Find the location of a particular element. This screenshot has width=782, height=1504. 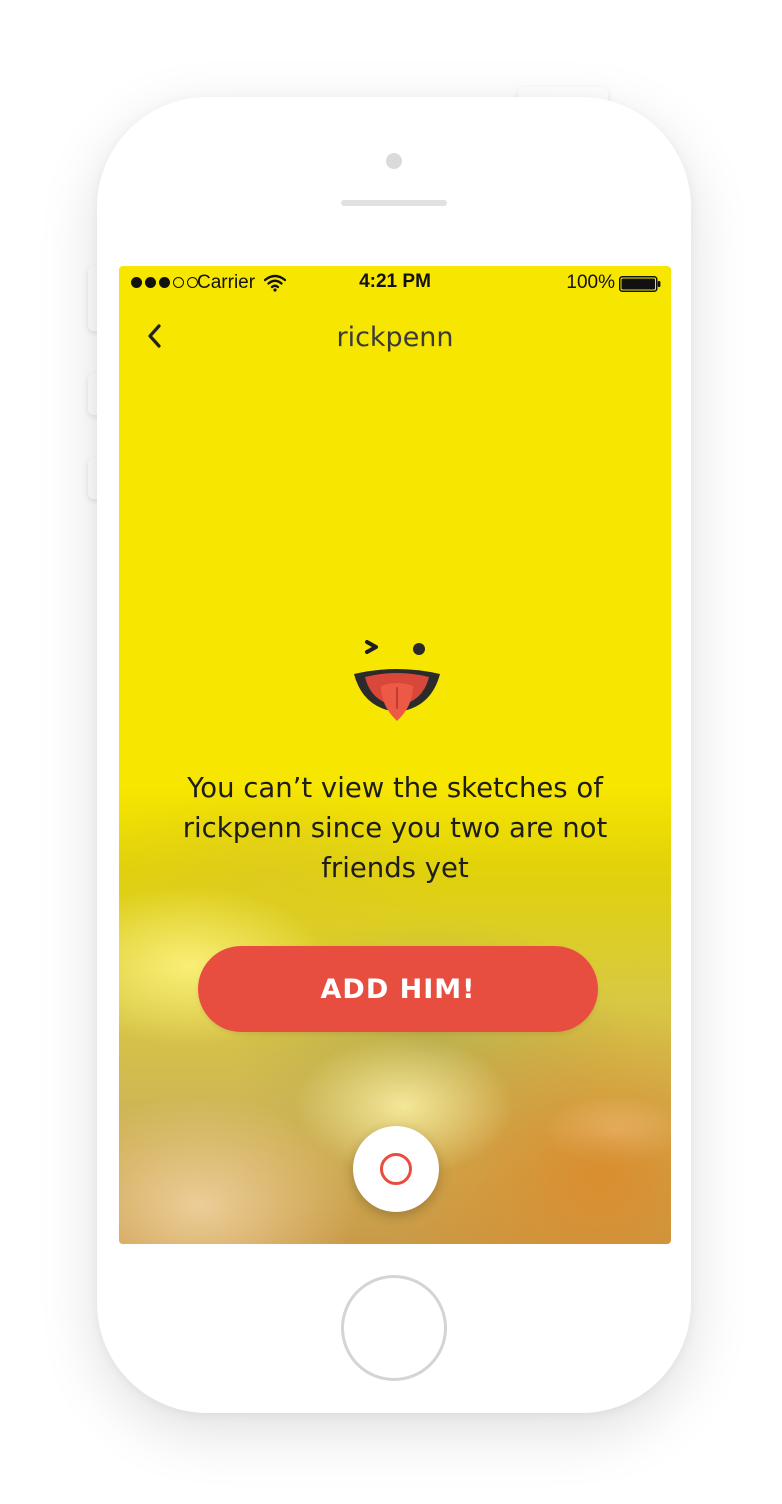

add-friend-button: ADD HIM! is located at coordinates (398, 989).